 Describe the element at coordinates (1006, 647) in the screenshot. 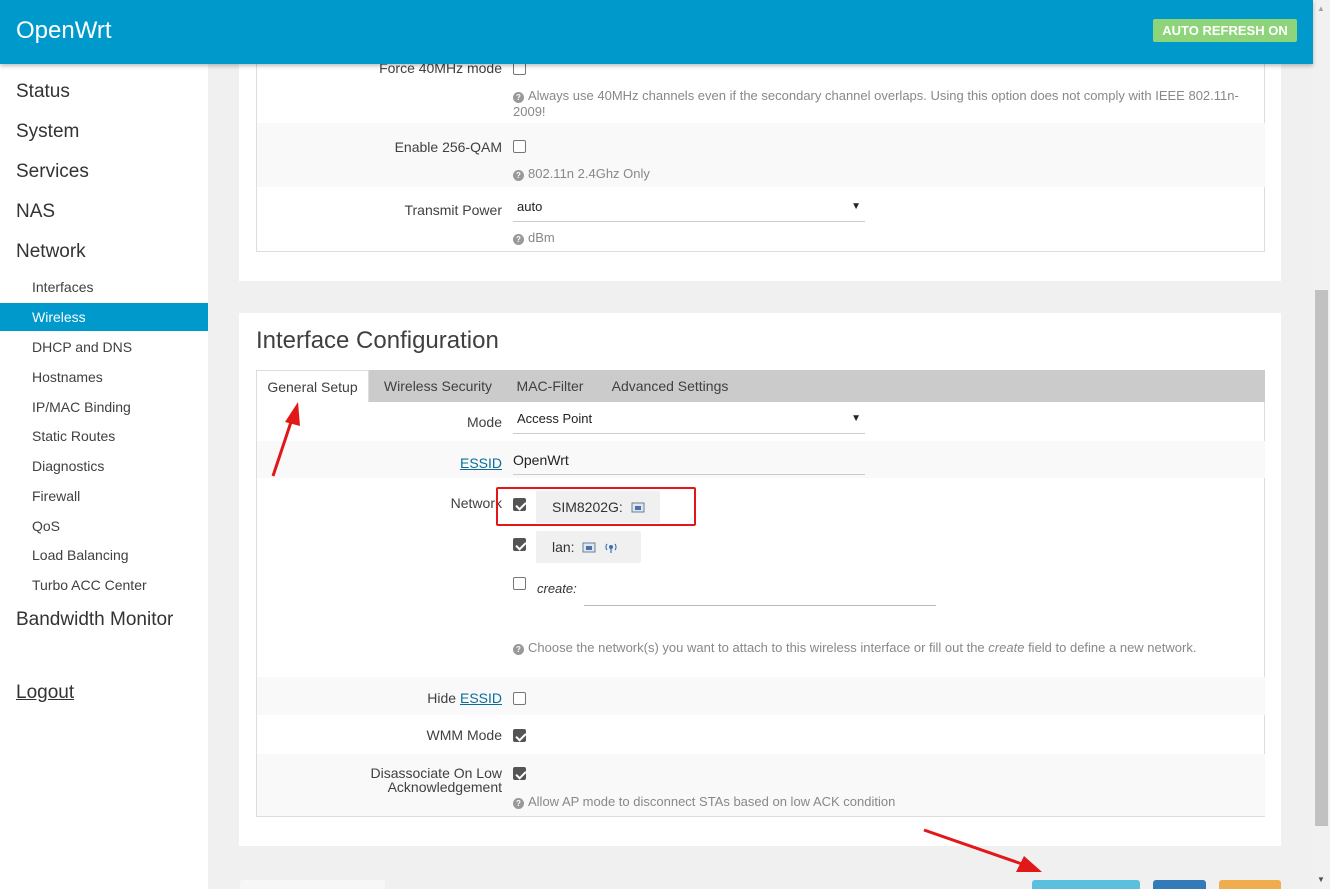

I see `network-help-create: create` at that location.